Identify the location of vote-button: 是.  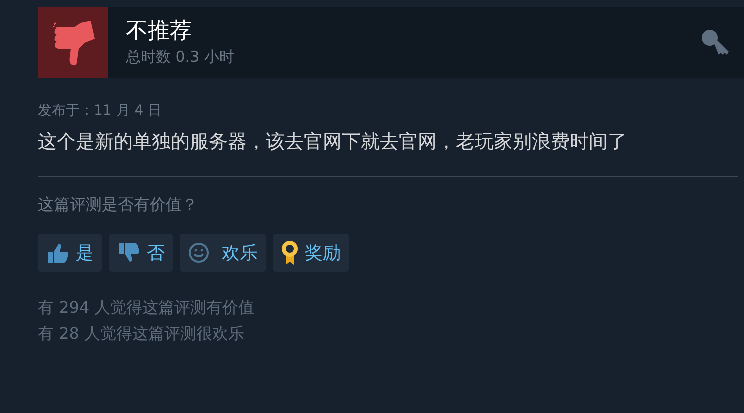
(70, 253).